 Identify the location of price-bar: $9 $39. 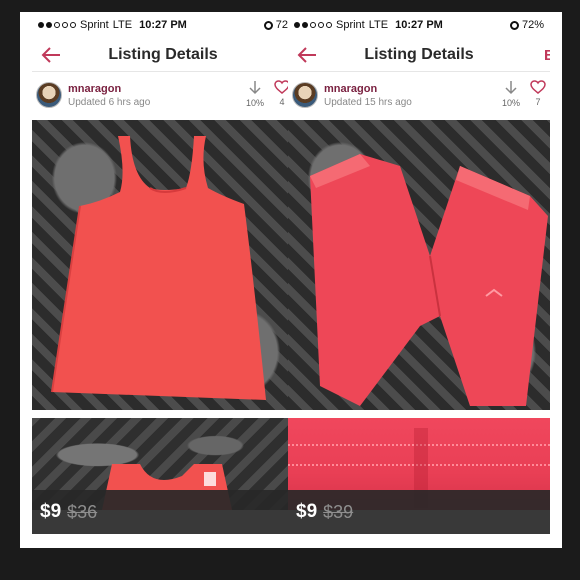
(419, 512).